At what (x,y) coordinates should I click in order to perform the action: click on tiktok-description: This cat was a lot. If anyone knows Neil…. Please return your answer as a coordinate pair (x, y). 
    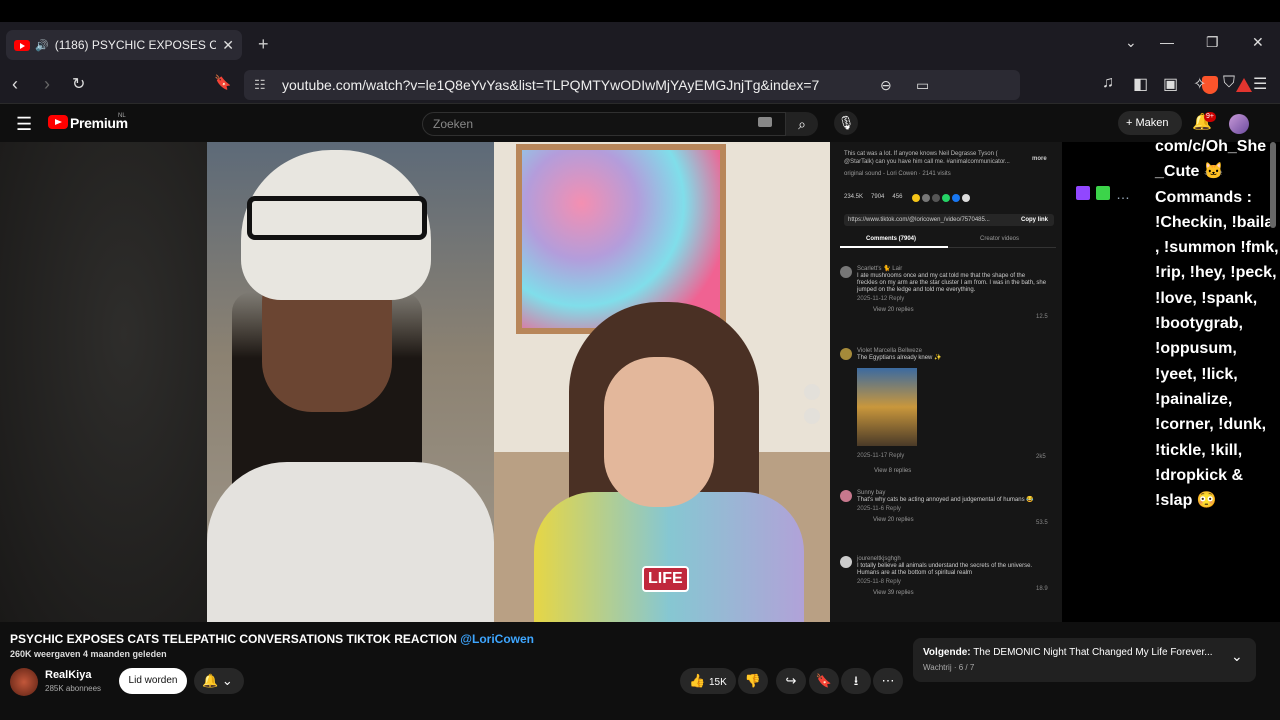
    Looking at the image, I should click on (927, 158).